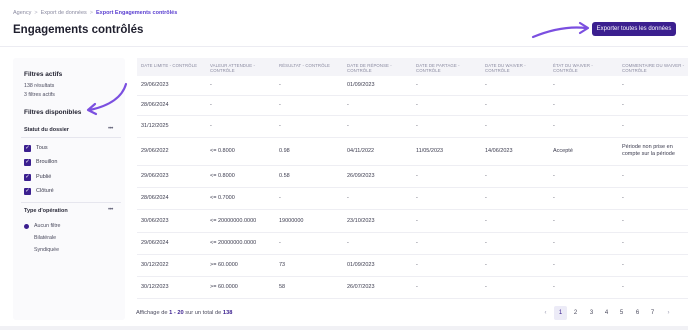 Image resolution: width=688 pixels, height=330 pixels. Describe the element at coordinates (282, 287) in the screenshot. I see `table-cell: 58` at that location.